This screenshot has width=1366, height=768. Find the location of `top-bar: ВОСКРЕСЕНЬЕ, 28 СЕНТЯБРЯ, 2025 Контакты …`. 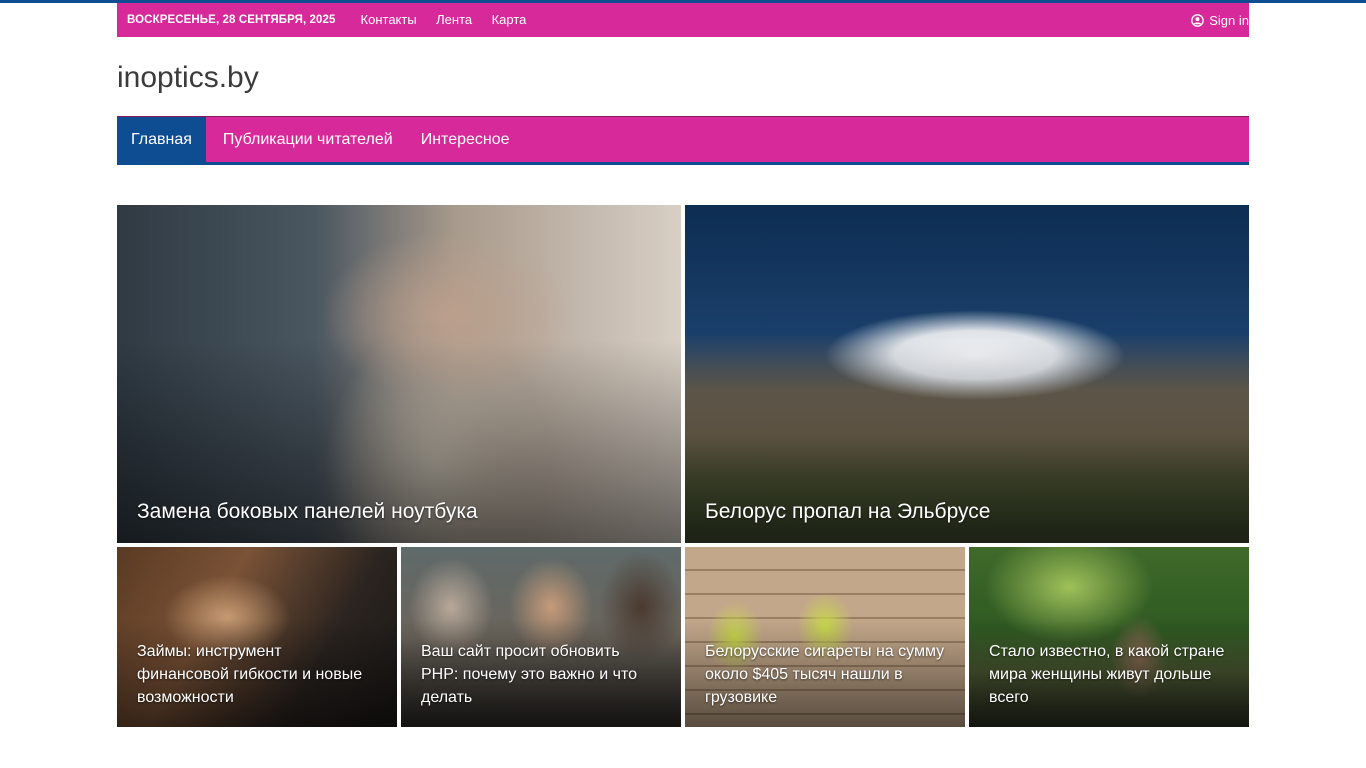

top-bar: ВОСКРЕСЕНЬЕ, 28 СЕНТЯБРЯ, 2025 Контакты … is located at coordinates (683, 20).